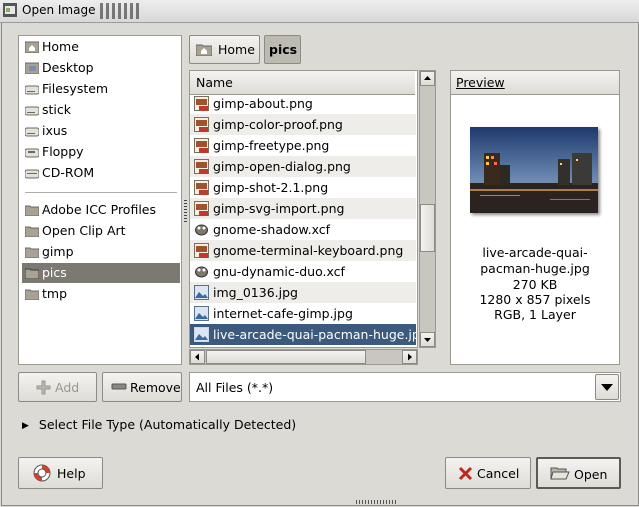 This screenshot has height=507, width=639. I want to click on preview-header: Preview, so click(535, 83).